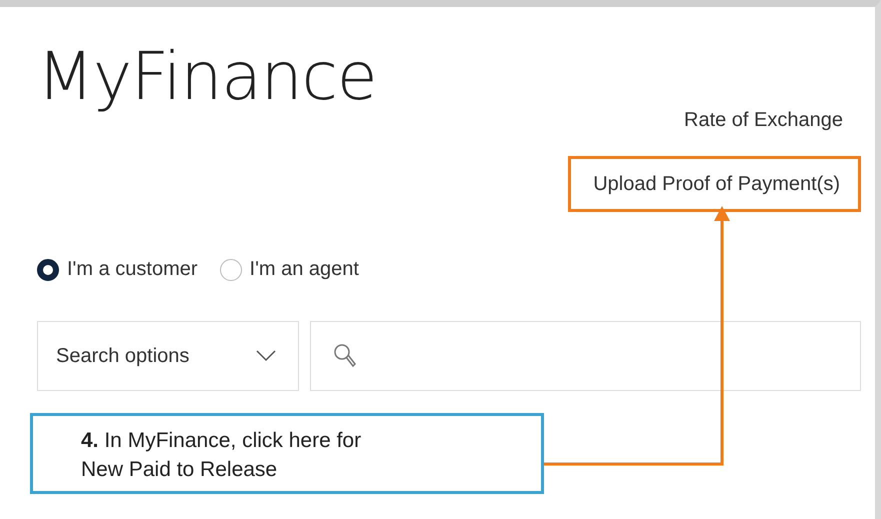 The height and width of the screenshot is (519, 881). What do you see at coordinates (345, 356) in the screenshot?
I see `search-icon` at bounding box center [345, 356].